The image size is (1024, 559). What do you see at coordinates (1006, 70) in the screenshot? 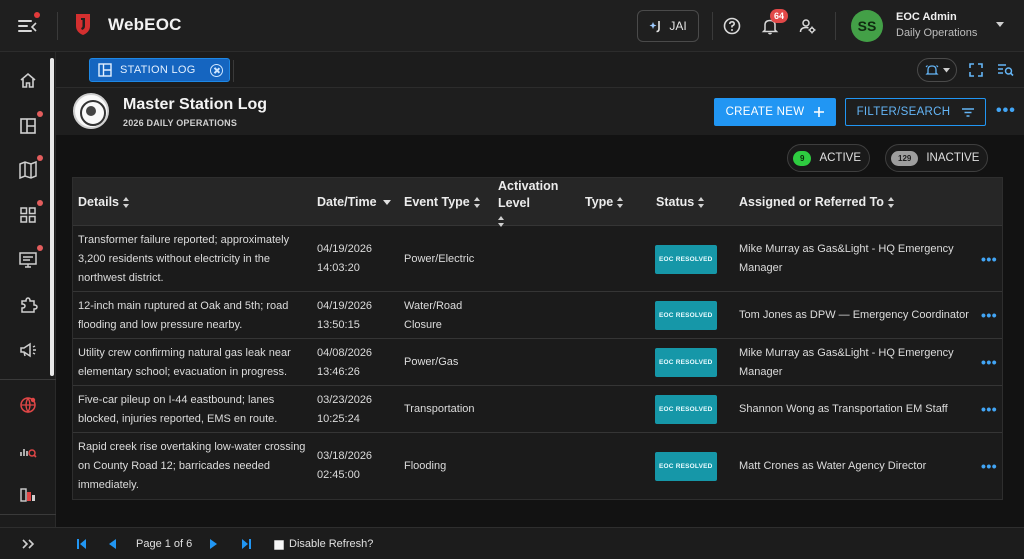
I see `find-in-page-button` at bounding box center [1006, 70].